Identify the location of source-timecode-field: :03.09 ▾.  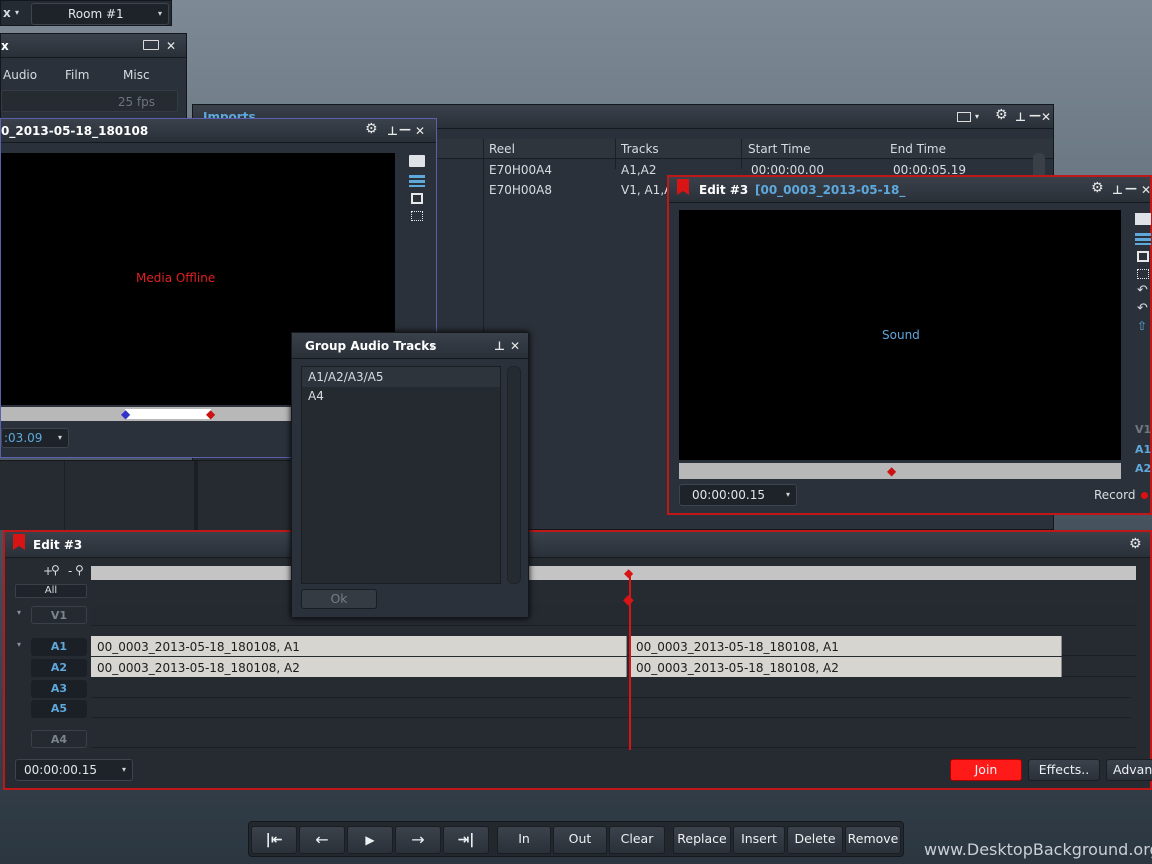
(35, 438).